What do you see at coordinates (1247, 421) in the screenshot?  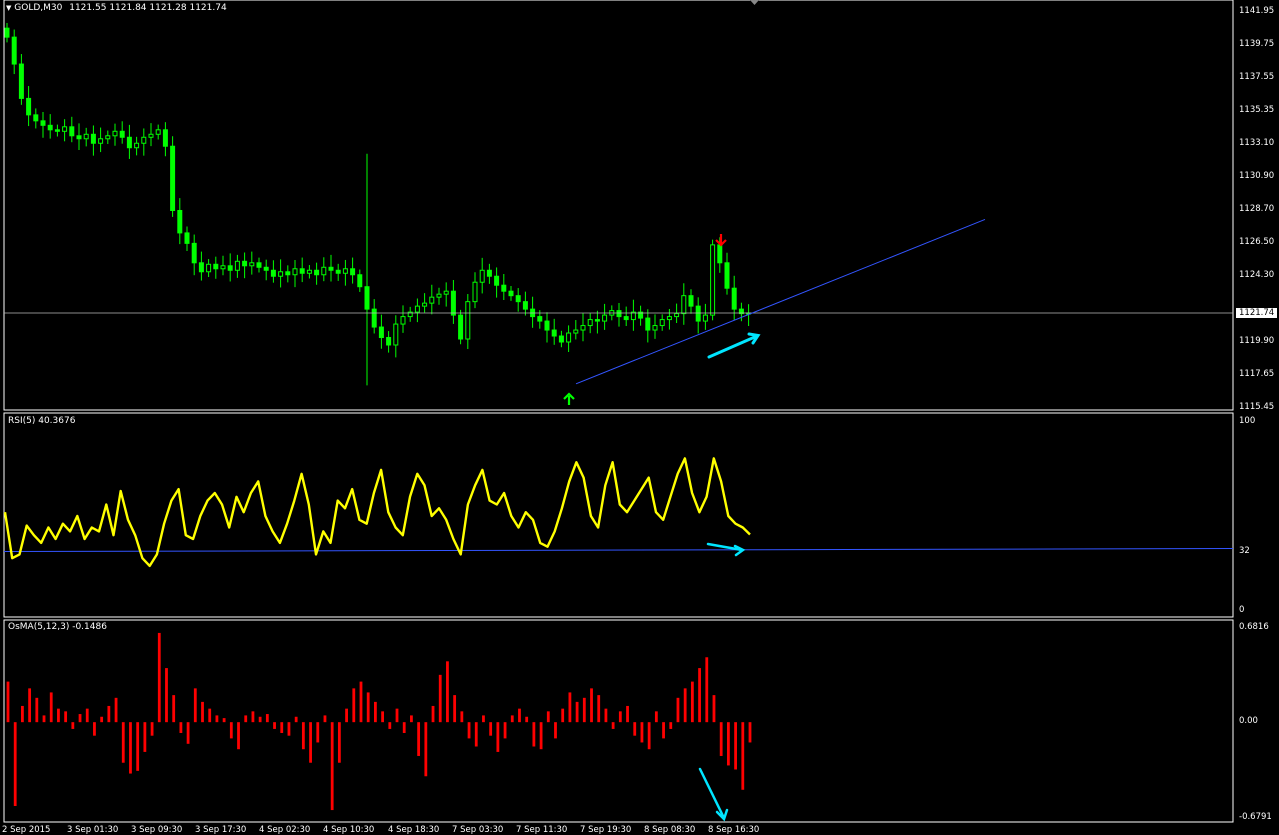 I see `rsi-tick: 100` at bounding box center [1247, 421].